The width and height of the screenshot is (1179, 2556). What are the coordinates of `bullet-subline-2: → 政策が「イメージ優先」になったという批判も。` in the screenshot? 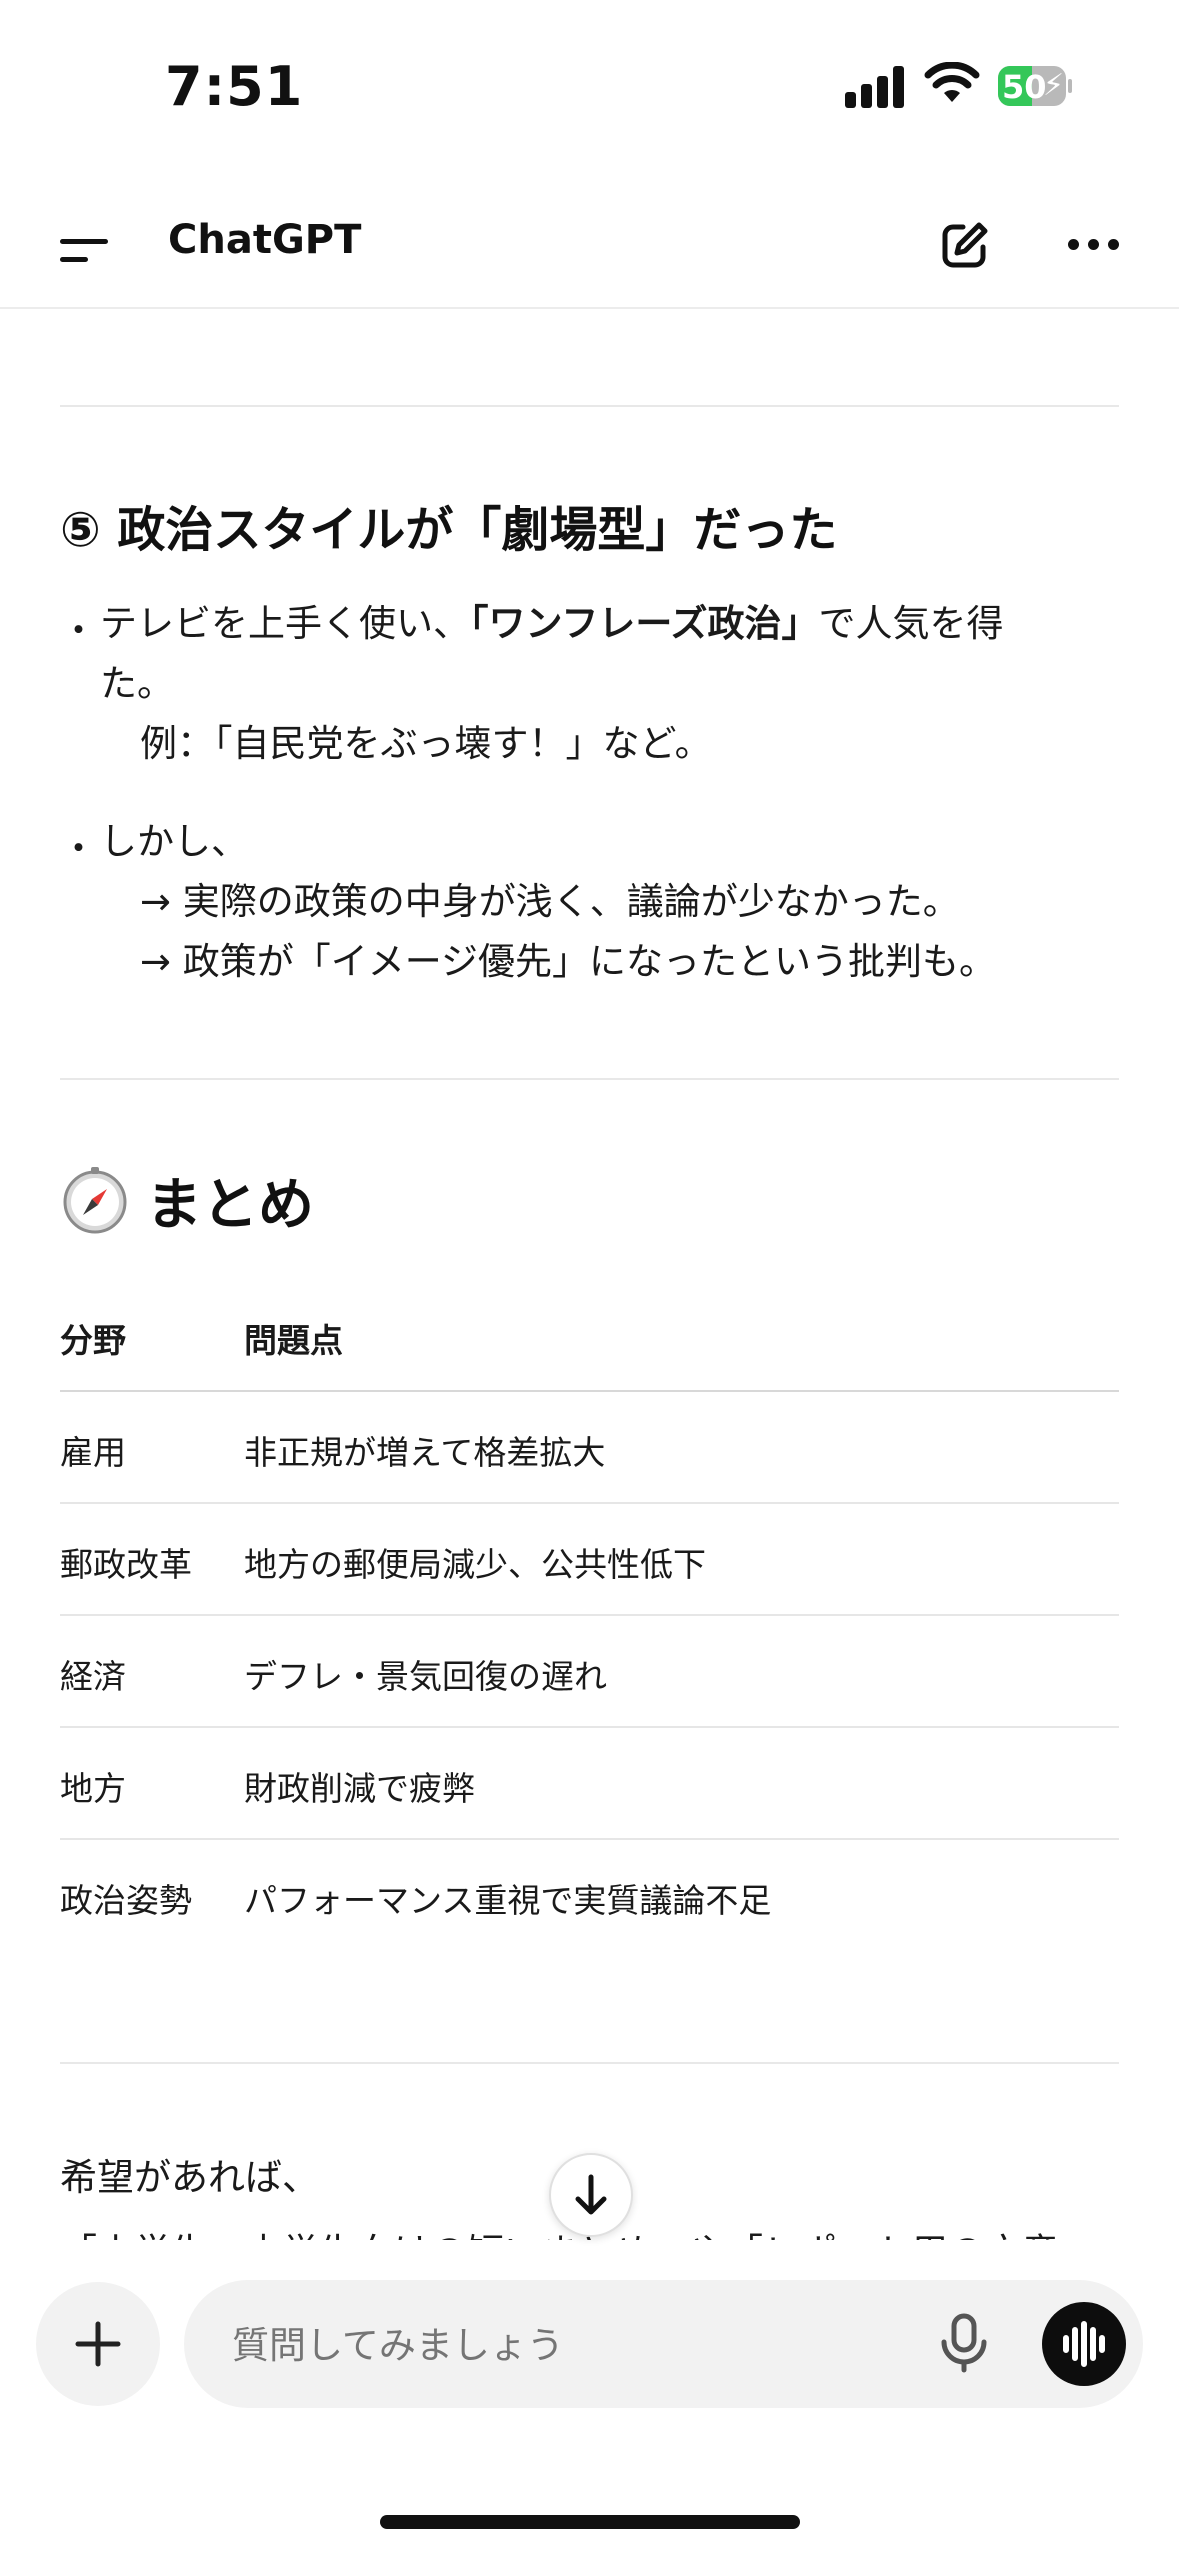 It's located at (568, 961).